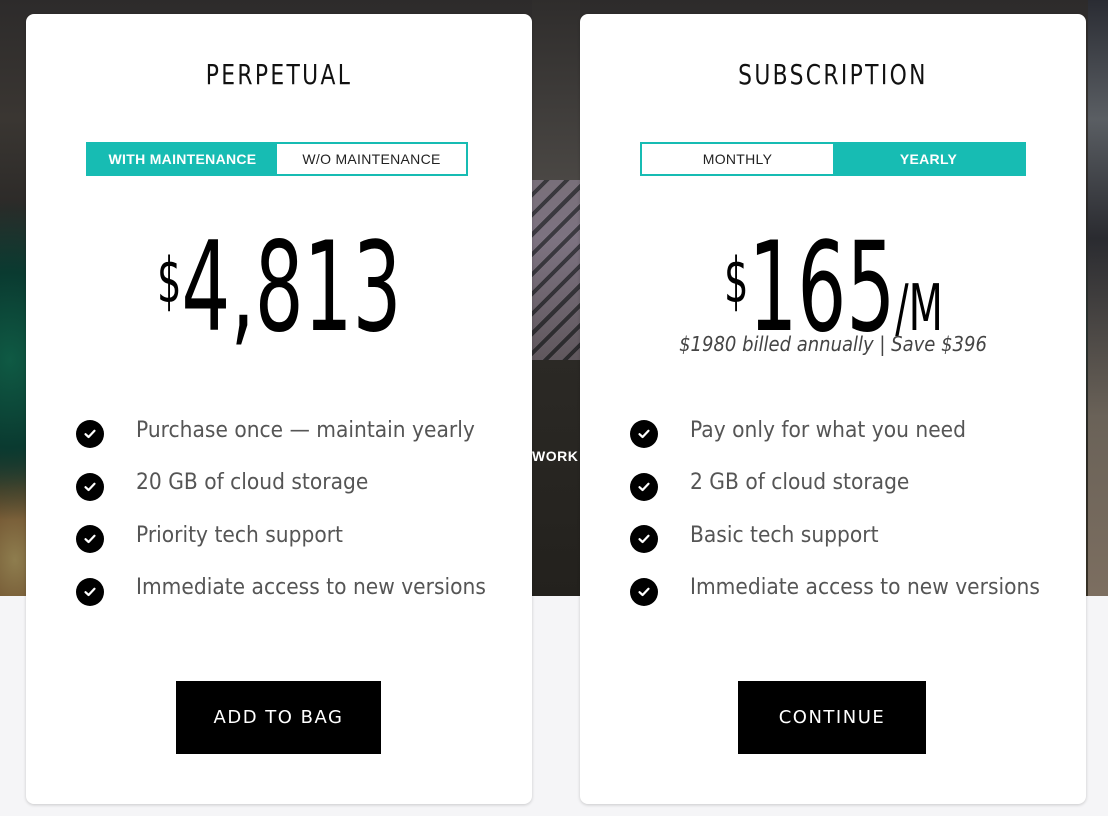 The width and height of the screenshot is (1108, 816). Describe the element at coordinates (371, 159) in the screenshot. I see `toggle-option-without-maintenance: W/O MAINTENANCE` at that location.